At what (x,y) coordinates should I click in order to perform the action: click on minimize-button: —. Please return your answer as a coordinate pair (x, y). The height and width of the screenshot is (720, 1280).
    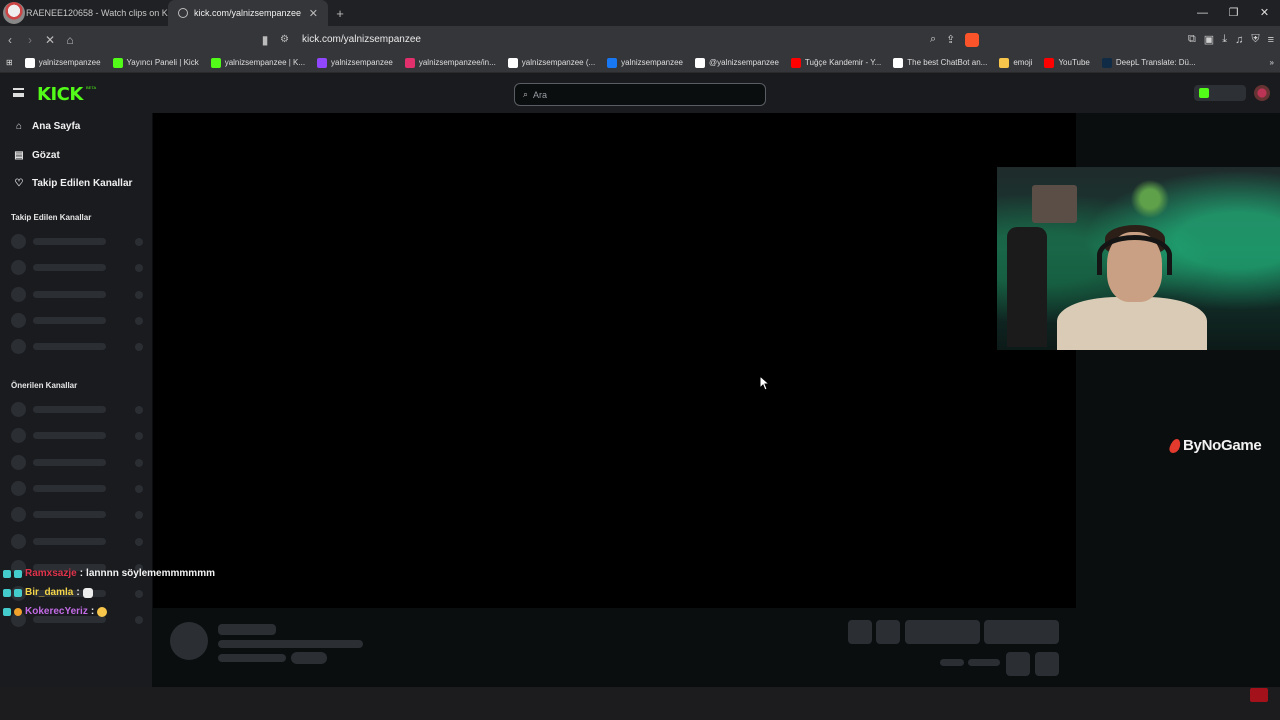
    Looking at the image, I should click on (1202, 13).